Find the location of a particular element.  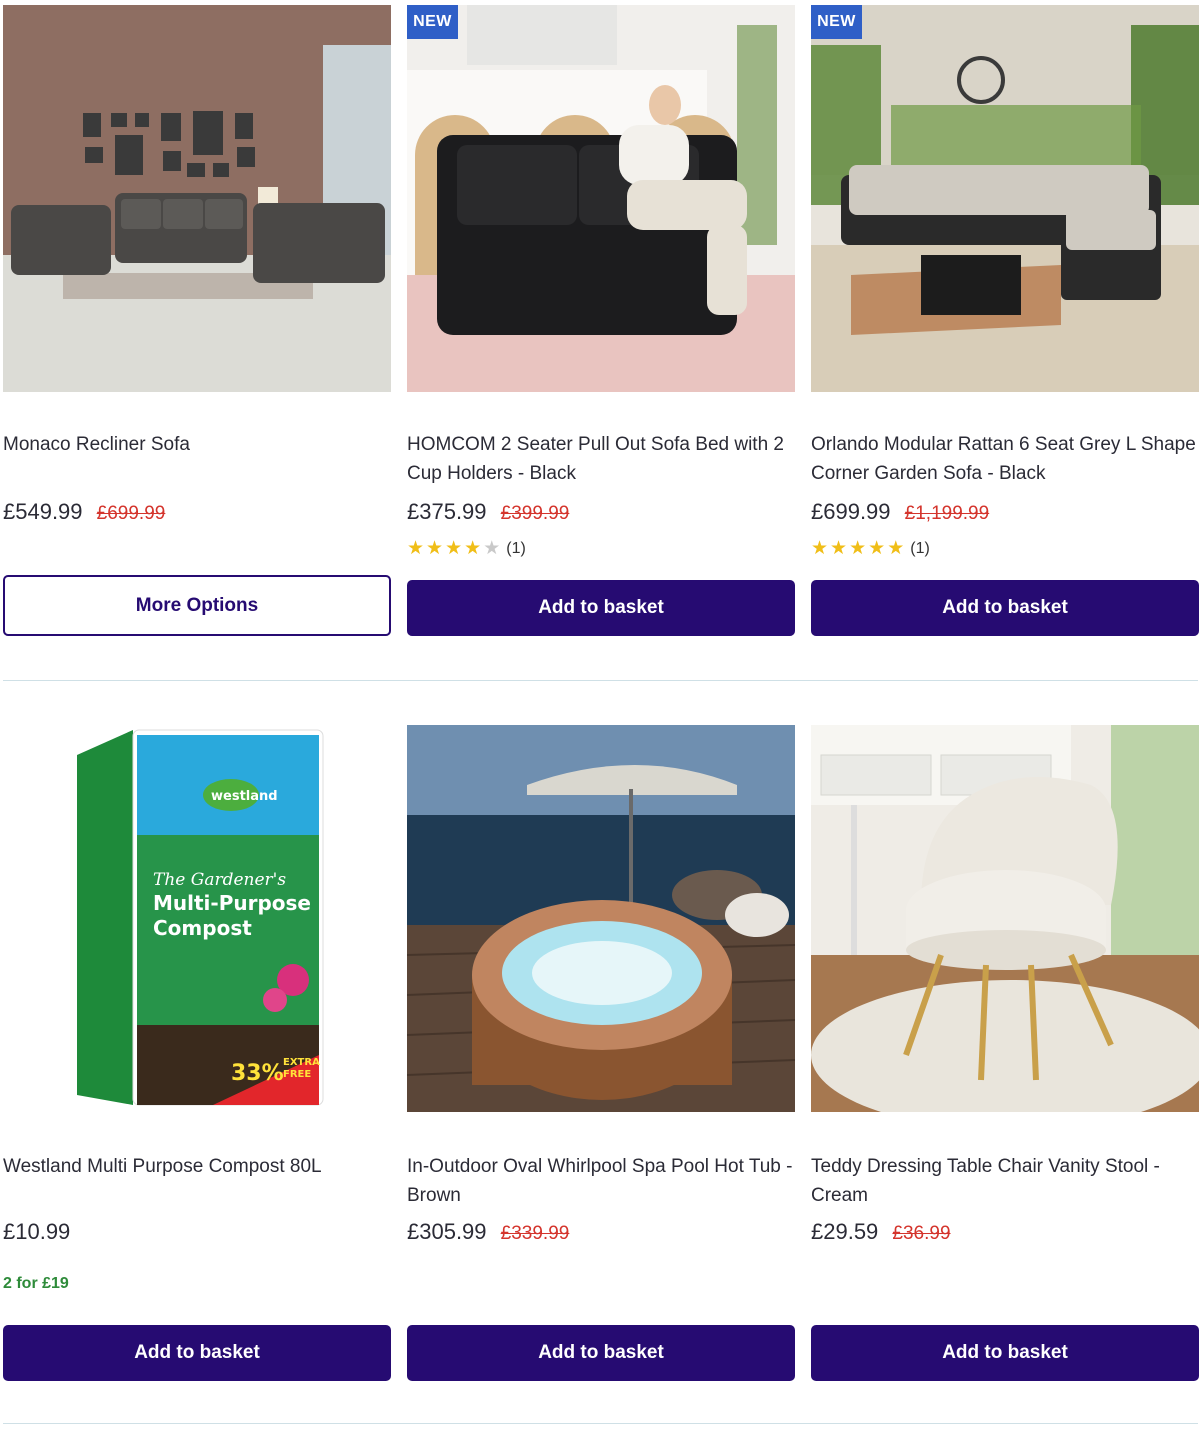

packshot-line-3: Compost is located at coordinates (202, 928).